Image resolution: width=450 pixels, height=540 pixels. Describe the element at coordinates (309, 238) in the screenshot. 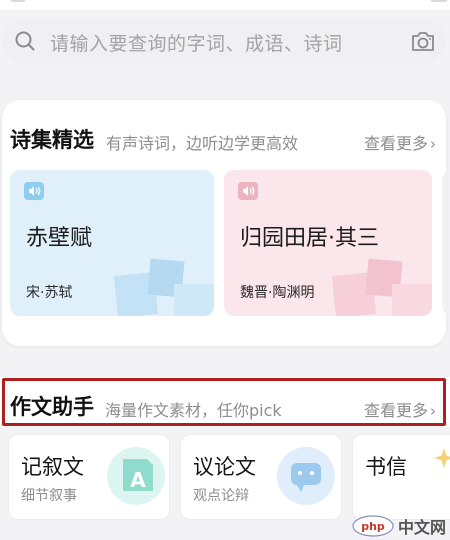

I see `poem-title: 归园田居·其三` at that location.